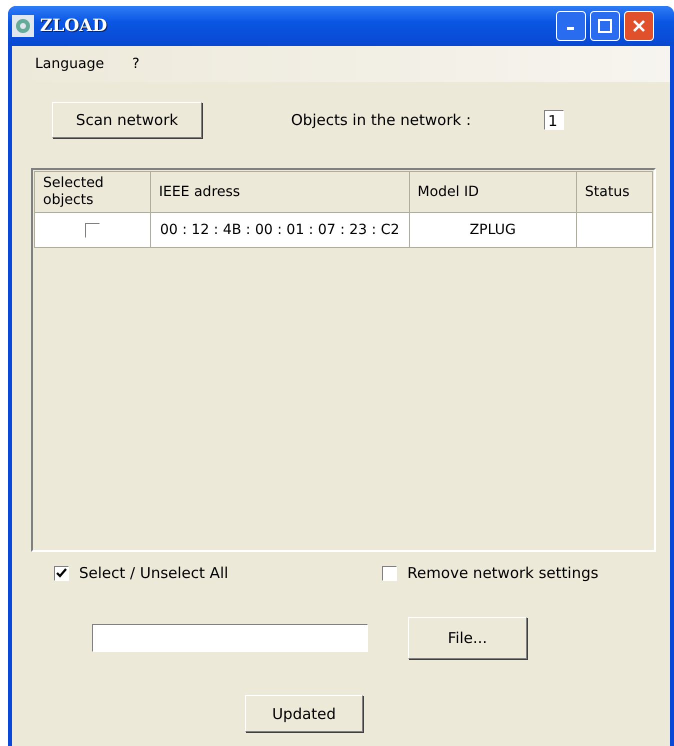  Describe the element at coordinates (571, 26) in the screenshot. I see `minimize-button` at that location.